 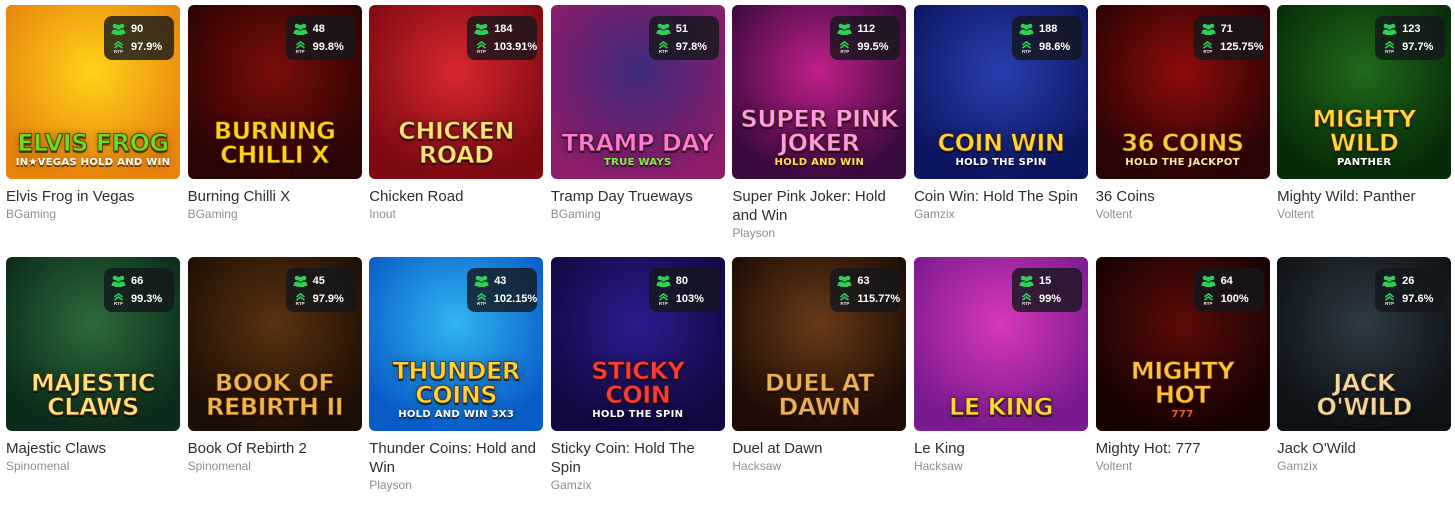 I want to click on players-stat: 15, so click(x=1050, y=281).